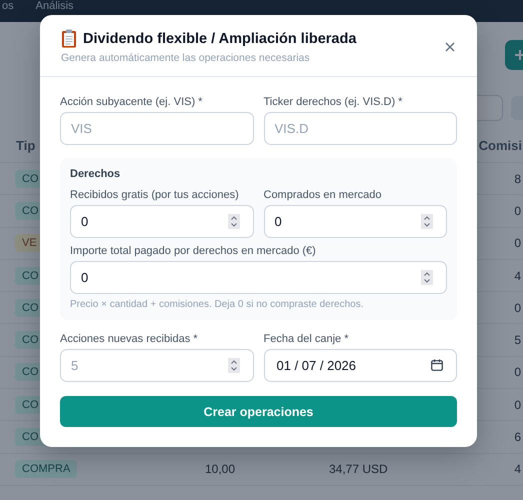 Image resolution: width=523 pixels, height=500 pixels. Describe the element at coordinates (323, 195) in the screenshot. I see `field-label: Comprados en mercado` at that location.